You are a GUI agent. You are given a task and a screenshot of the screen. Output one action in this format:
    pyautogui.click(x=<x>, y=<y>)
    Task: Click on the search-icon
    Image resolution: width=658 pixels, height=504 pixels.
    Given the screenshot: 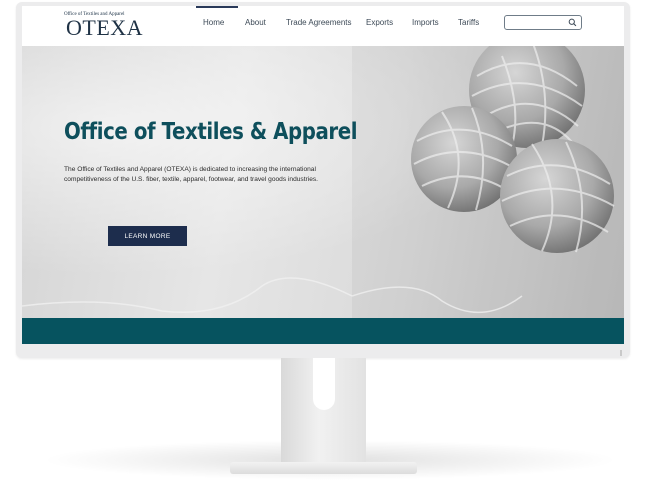 What is the action you would take?
    pyautogui.click(x=572, y=22)
    